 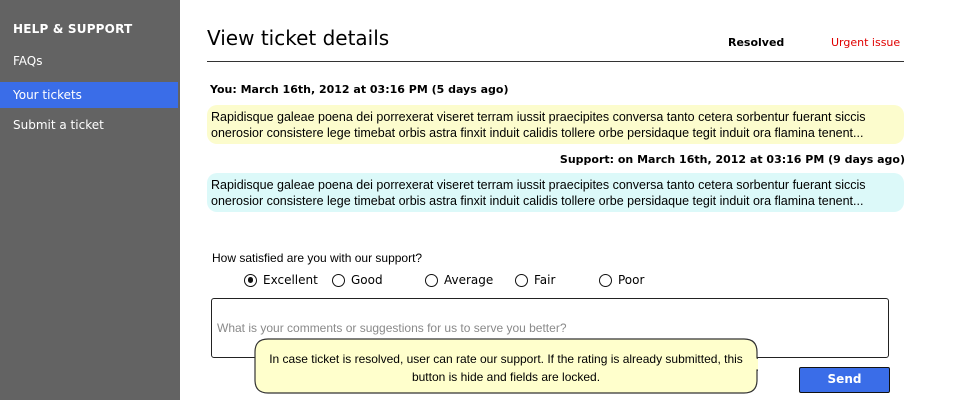 I want to click on sidebar-item-submit-ticket: Submit a ticket, so click(x=89, y=125).